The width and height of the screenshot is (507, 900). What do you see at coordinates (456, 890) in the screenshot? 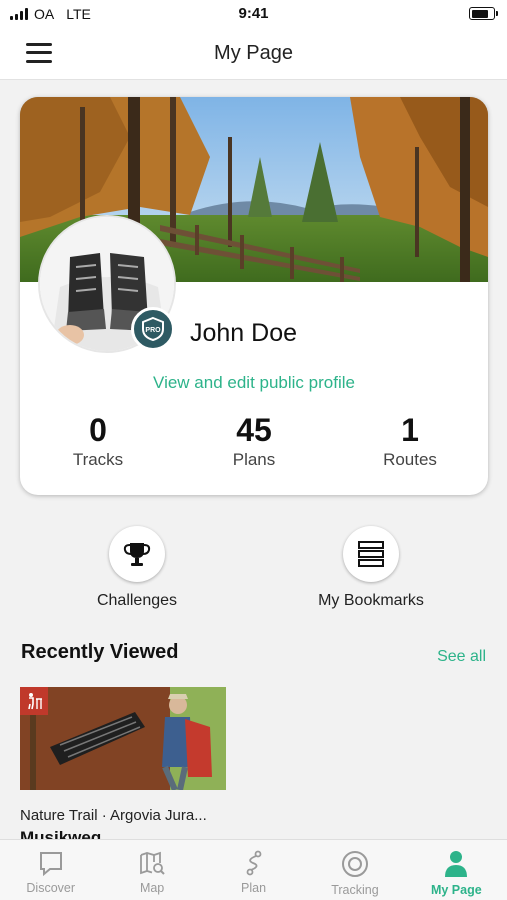
I see `tab-label: My Page` at bounding box center [456, 890].